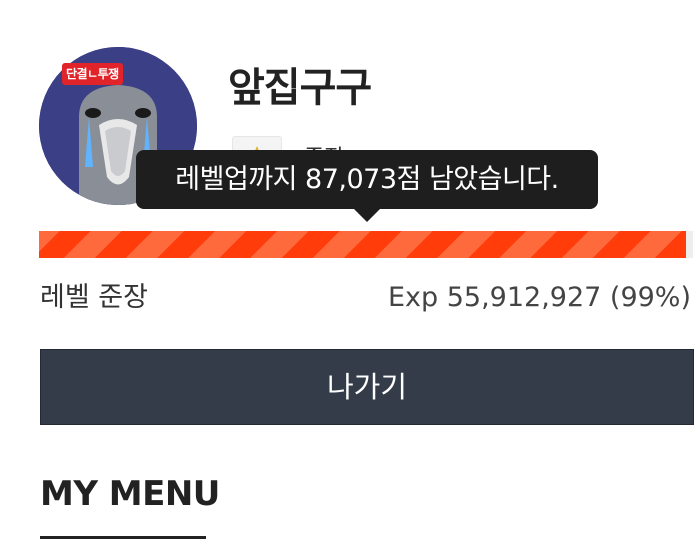 This screenshot has width=695, height=551. I want to click on my-menu-title: MY MENU, so click(130, 494).